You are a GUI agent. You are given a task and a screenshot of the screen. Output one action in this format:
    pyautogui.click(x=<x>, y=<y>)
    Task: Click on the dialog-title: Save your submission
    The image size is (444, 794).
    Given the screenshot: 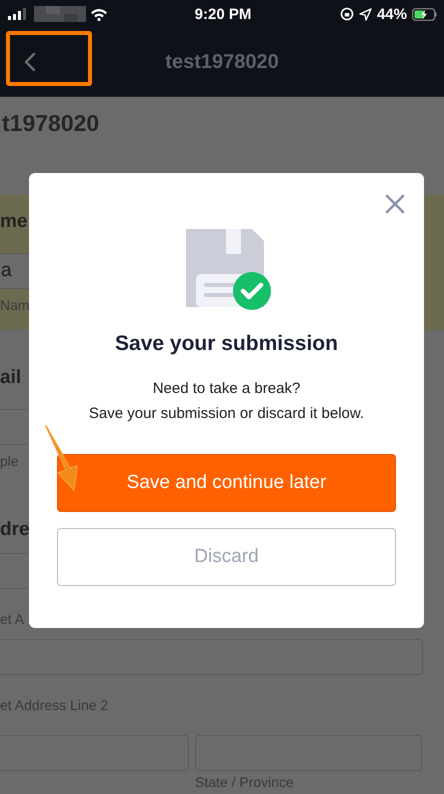 What is the action you would take?
    pyautogui.click(x=226, y=344)
    